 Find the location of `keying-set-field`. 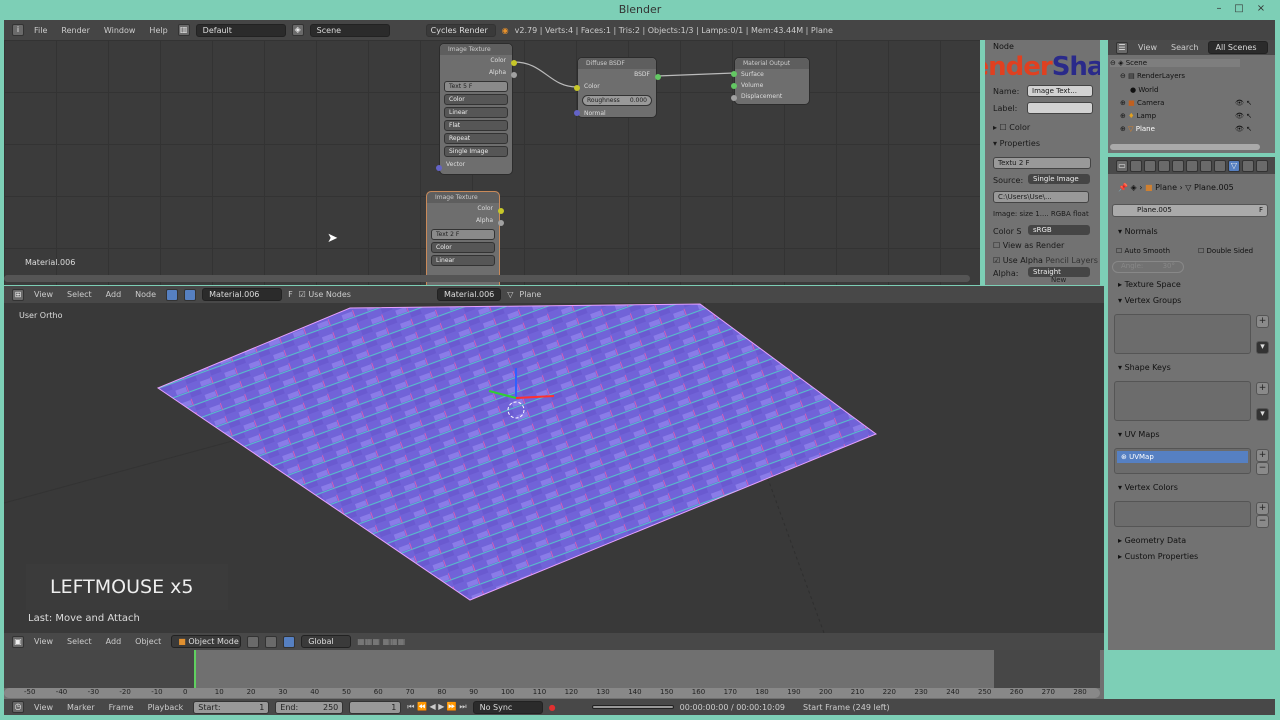

keying-set-field is located at coordinates (632, 707).